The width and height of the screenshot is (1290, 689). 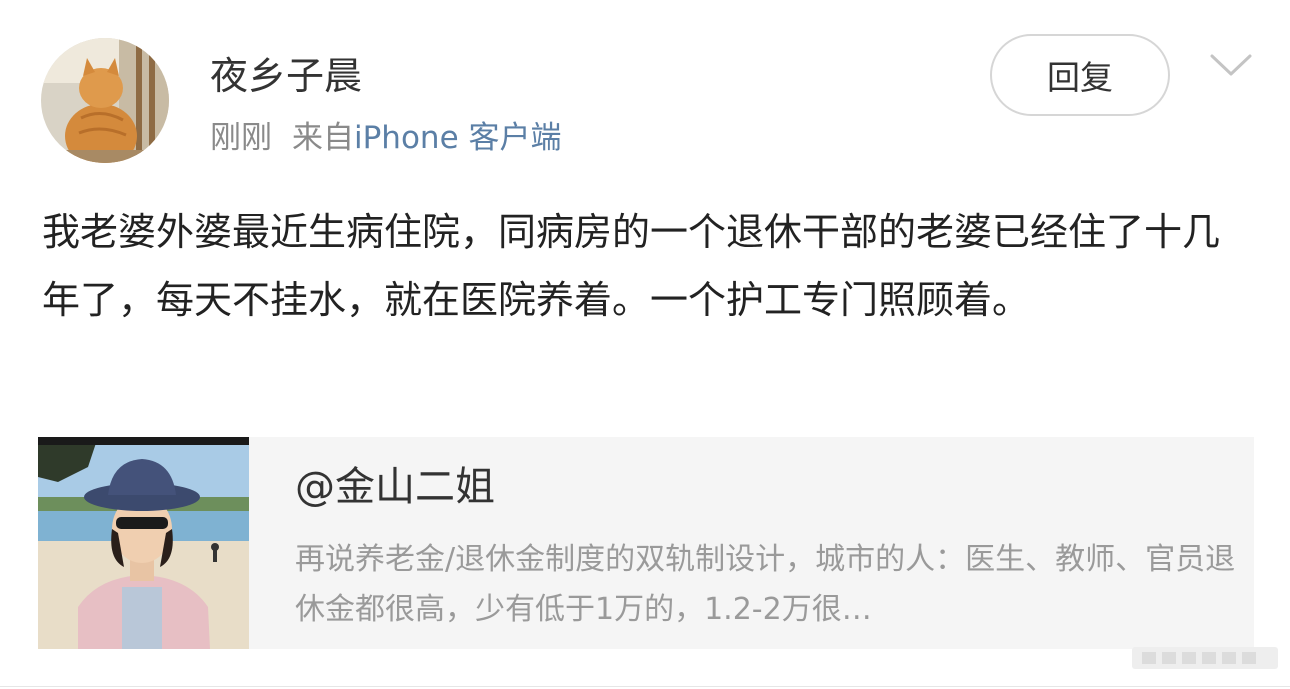 What do you see at coordinates (1205, 658) in the screenshot?
I see `watermark-logo` at bounding box center [1205, 658].